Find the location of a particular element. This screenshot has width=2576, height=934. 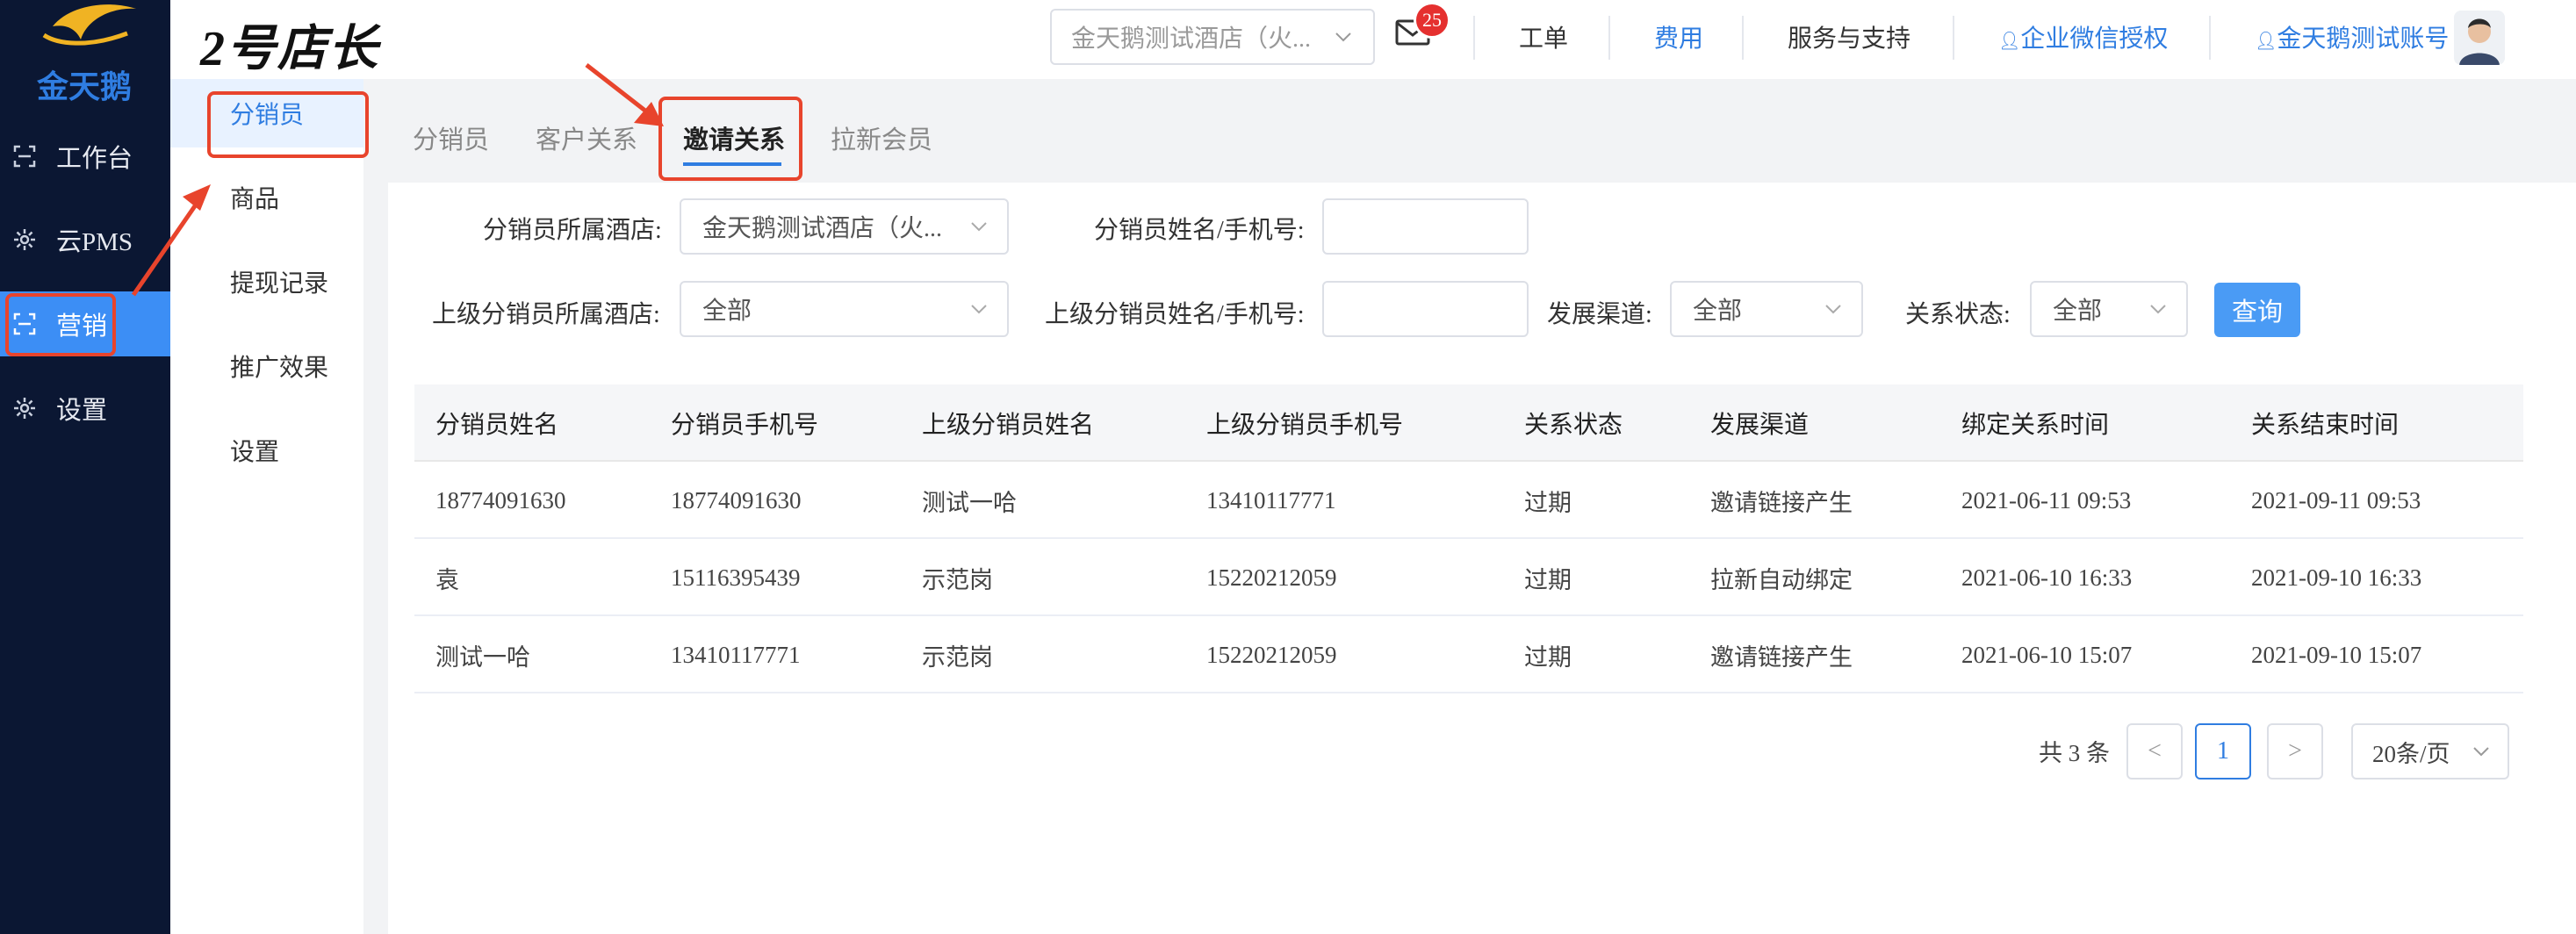

account-link: 👤︎金天鹅测试账号 is located at coordinates (2352, 36).